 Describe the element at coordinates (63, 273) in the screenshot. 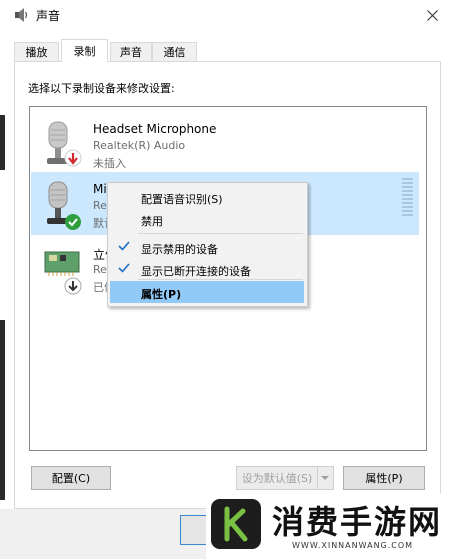

I see `sound-card-icon` at that location.